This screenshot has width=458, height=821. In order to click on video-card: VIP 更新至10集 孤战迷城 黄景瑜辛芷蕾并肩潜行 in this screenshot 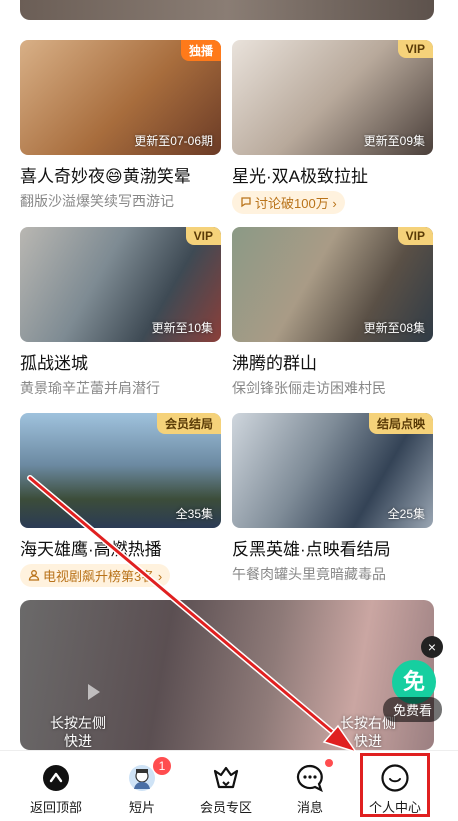, I will do `click(120, 312)`.